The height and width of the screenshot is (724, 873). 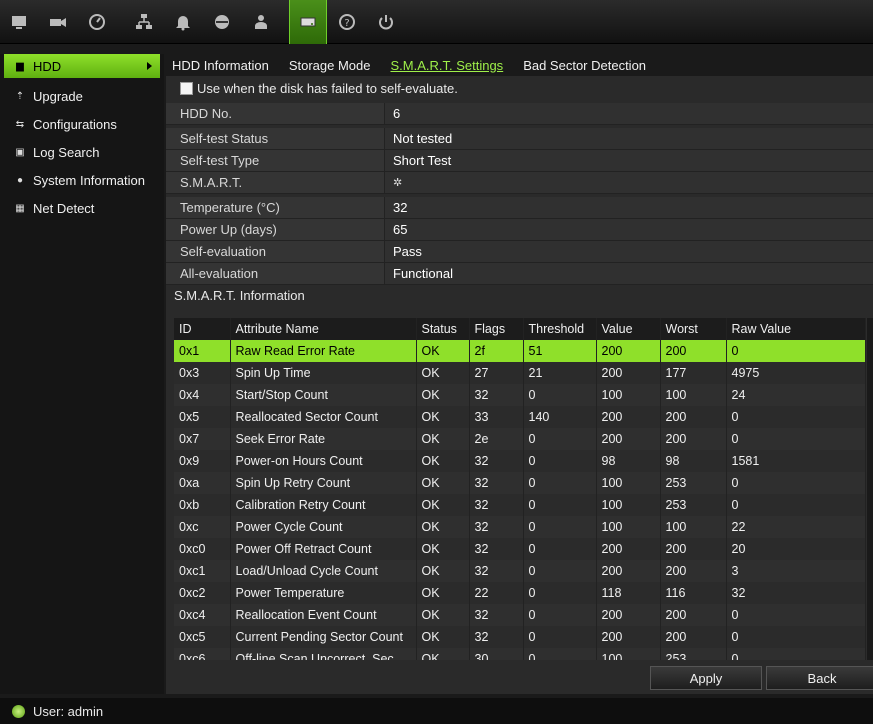 I want to click on table-row: 0xc1 Load/Unload Cycle Count OK 32 0 200 200 3, so click(x=520, y=571).